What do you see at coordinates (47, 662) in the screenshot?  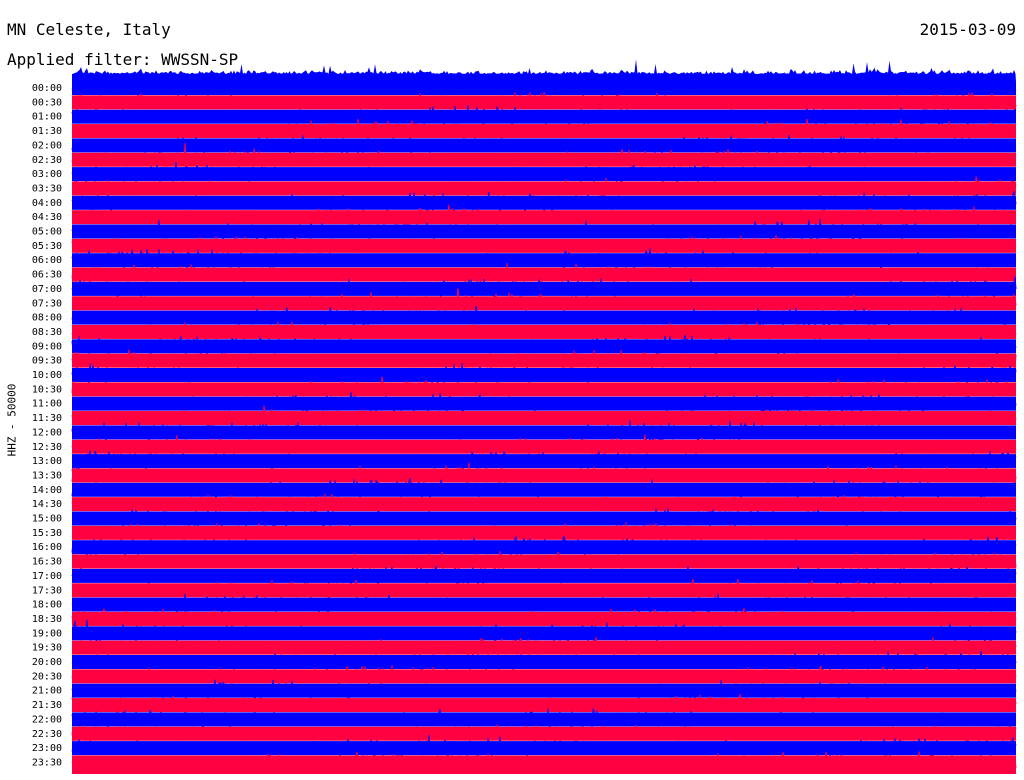 I see `time-label-20:00: 20:00` at bounding box center [47, 662].